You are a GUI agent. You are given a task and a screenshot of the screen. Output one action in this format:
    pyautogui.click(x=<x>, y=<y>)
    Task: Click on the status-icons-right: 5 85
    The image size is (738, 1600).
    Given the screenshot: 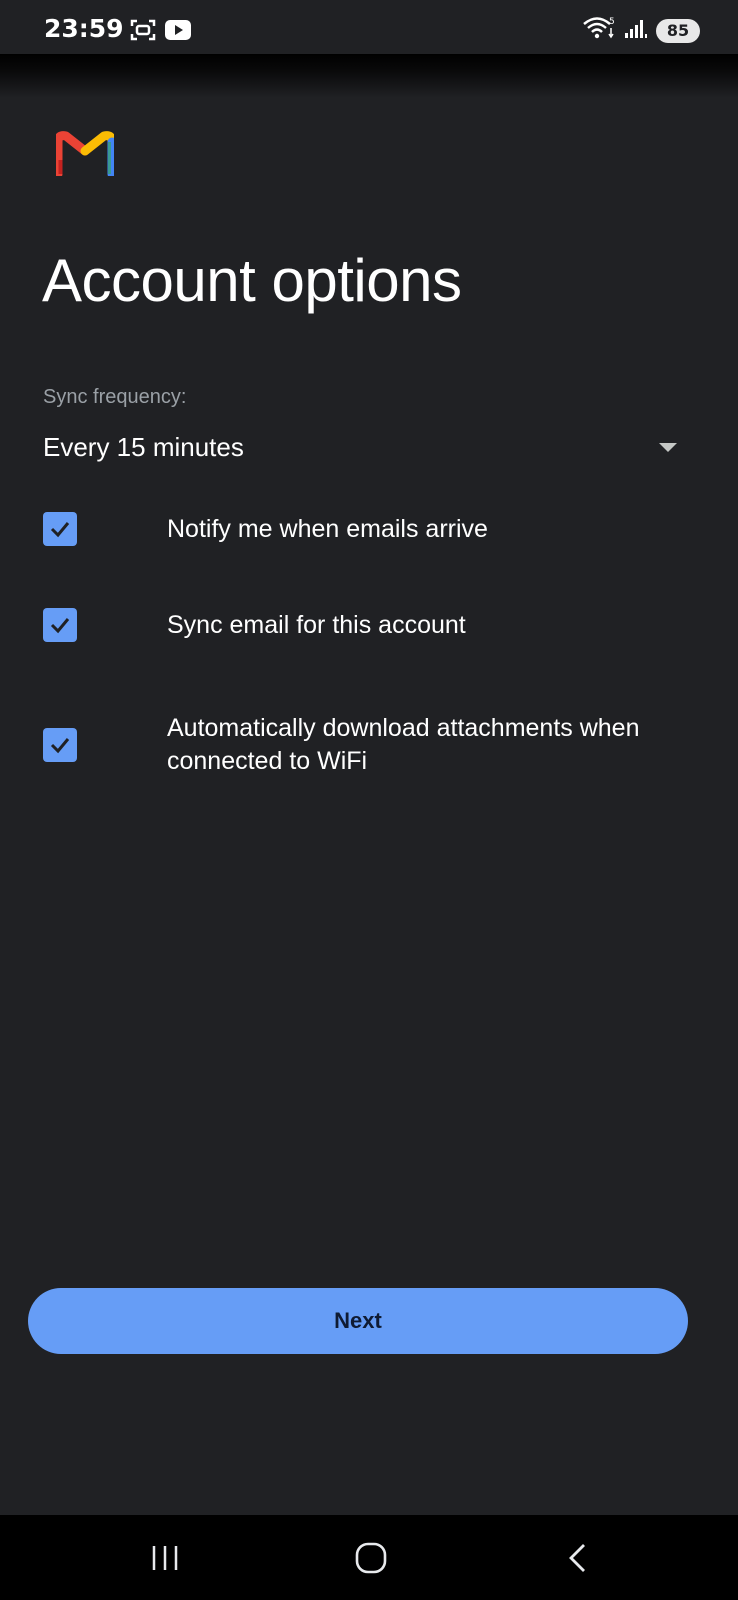 What is the action you would take?
    pyautogui.click(x=641, y=30)
    